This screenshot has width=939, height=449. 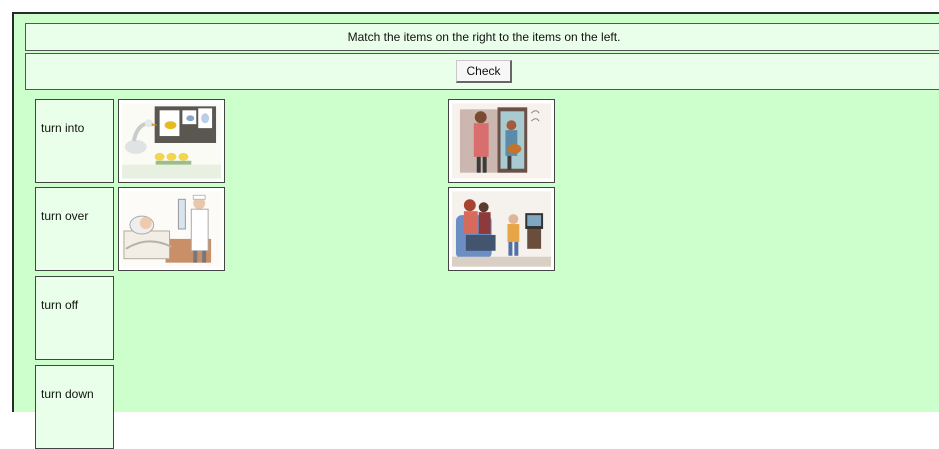 I want to click on picture-card-nurse-patient, so click(x=171, y=229).